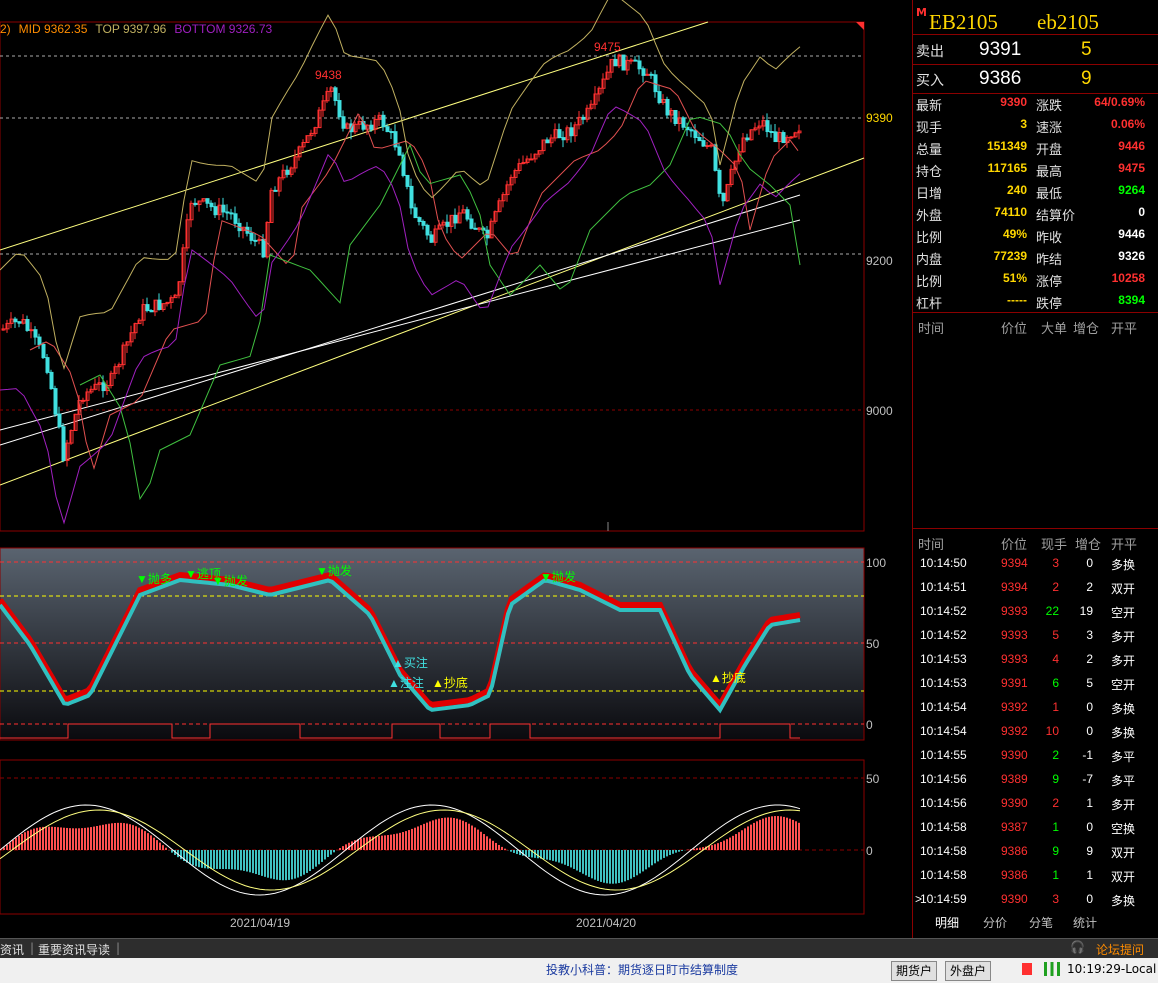 This screenshot has height=983, width=1158. What do you see at coordinates (1141, 212) in the screenshot?
I see `stat-value: 0` at bounding box center [1141, 212].